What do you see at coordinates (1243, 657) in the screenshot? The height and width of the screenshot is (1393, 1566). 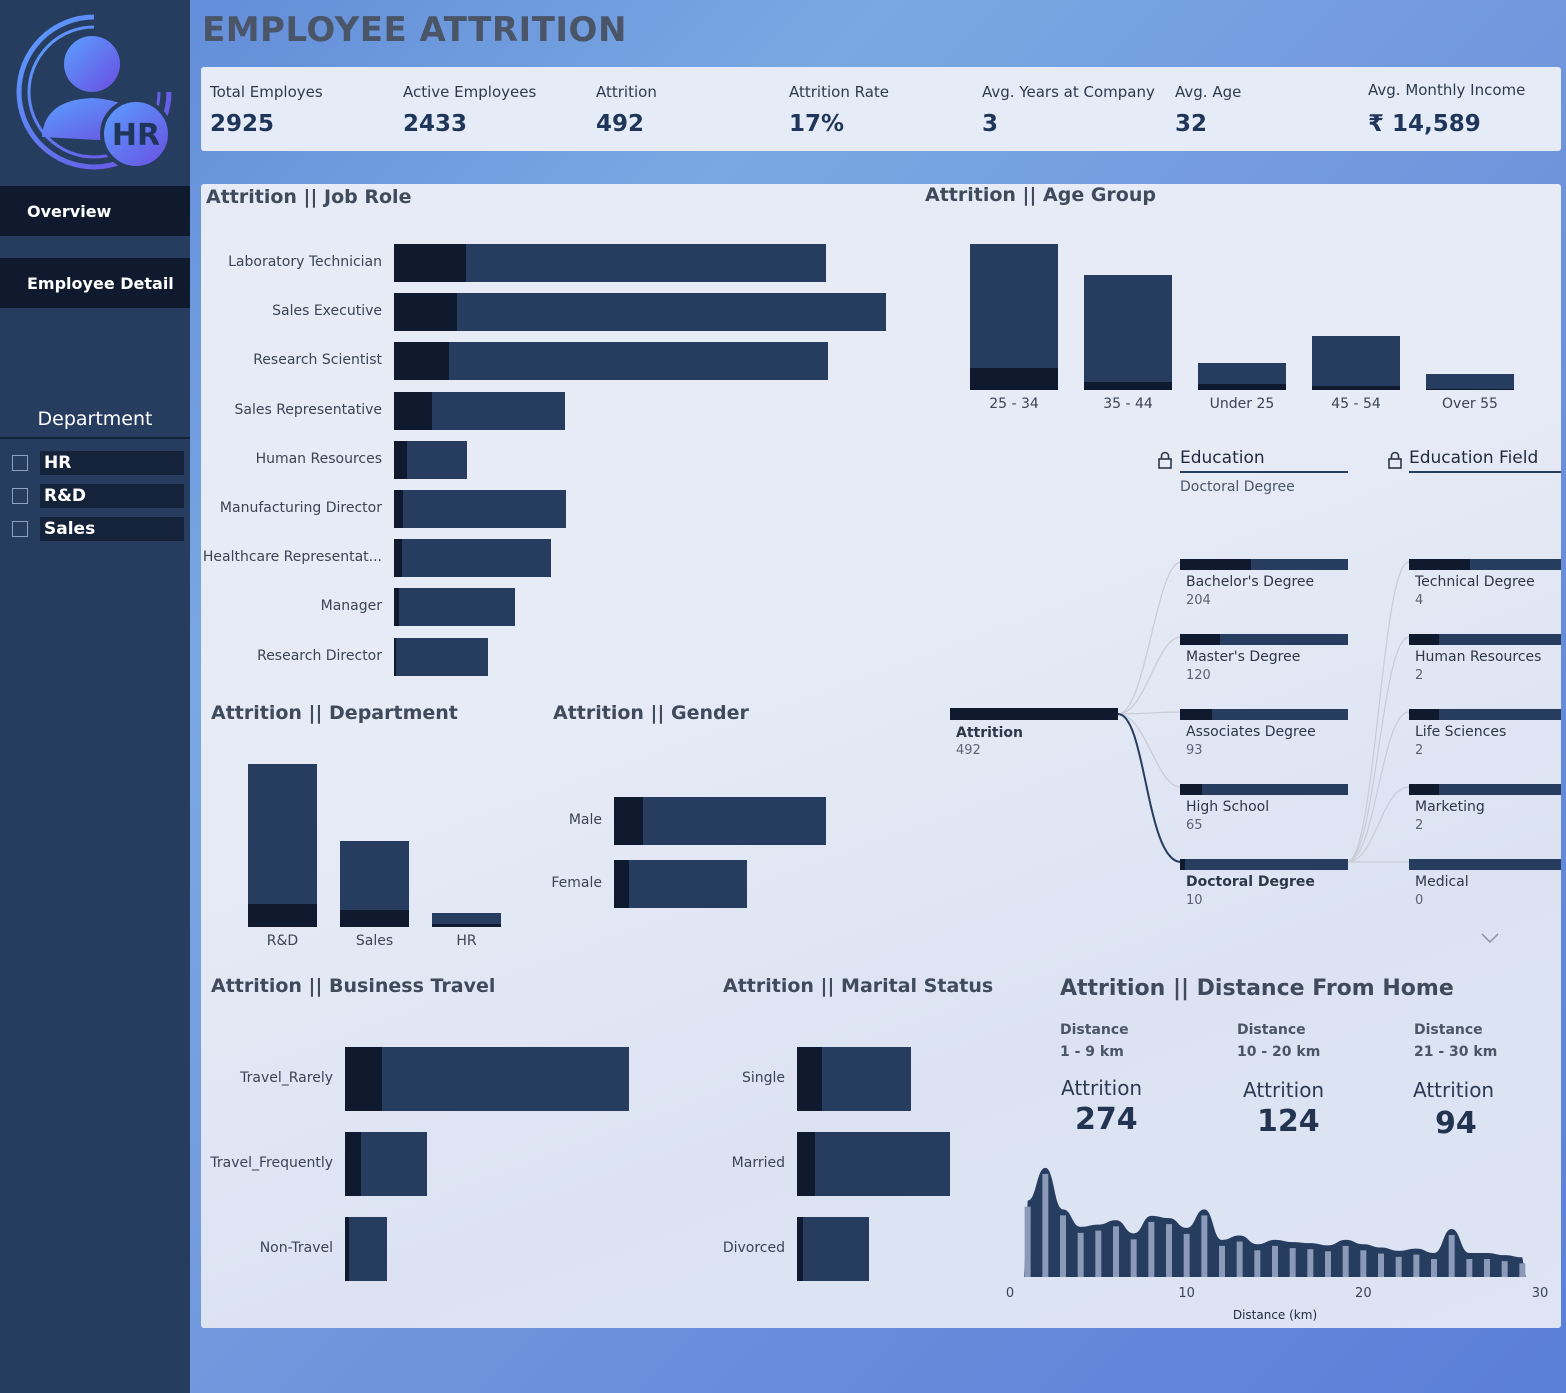 I see `tree-node-label: Master's Degree` at bounding box center [1243, 657].